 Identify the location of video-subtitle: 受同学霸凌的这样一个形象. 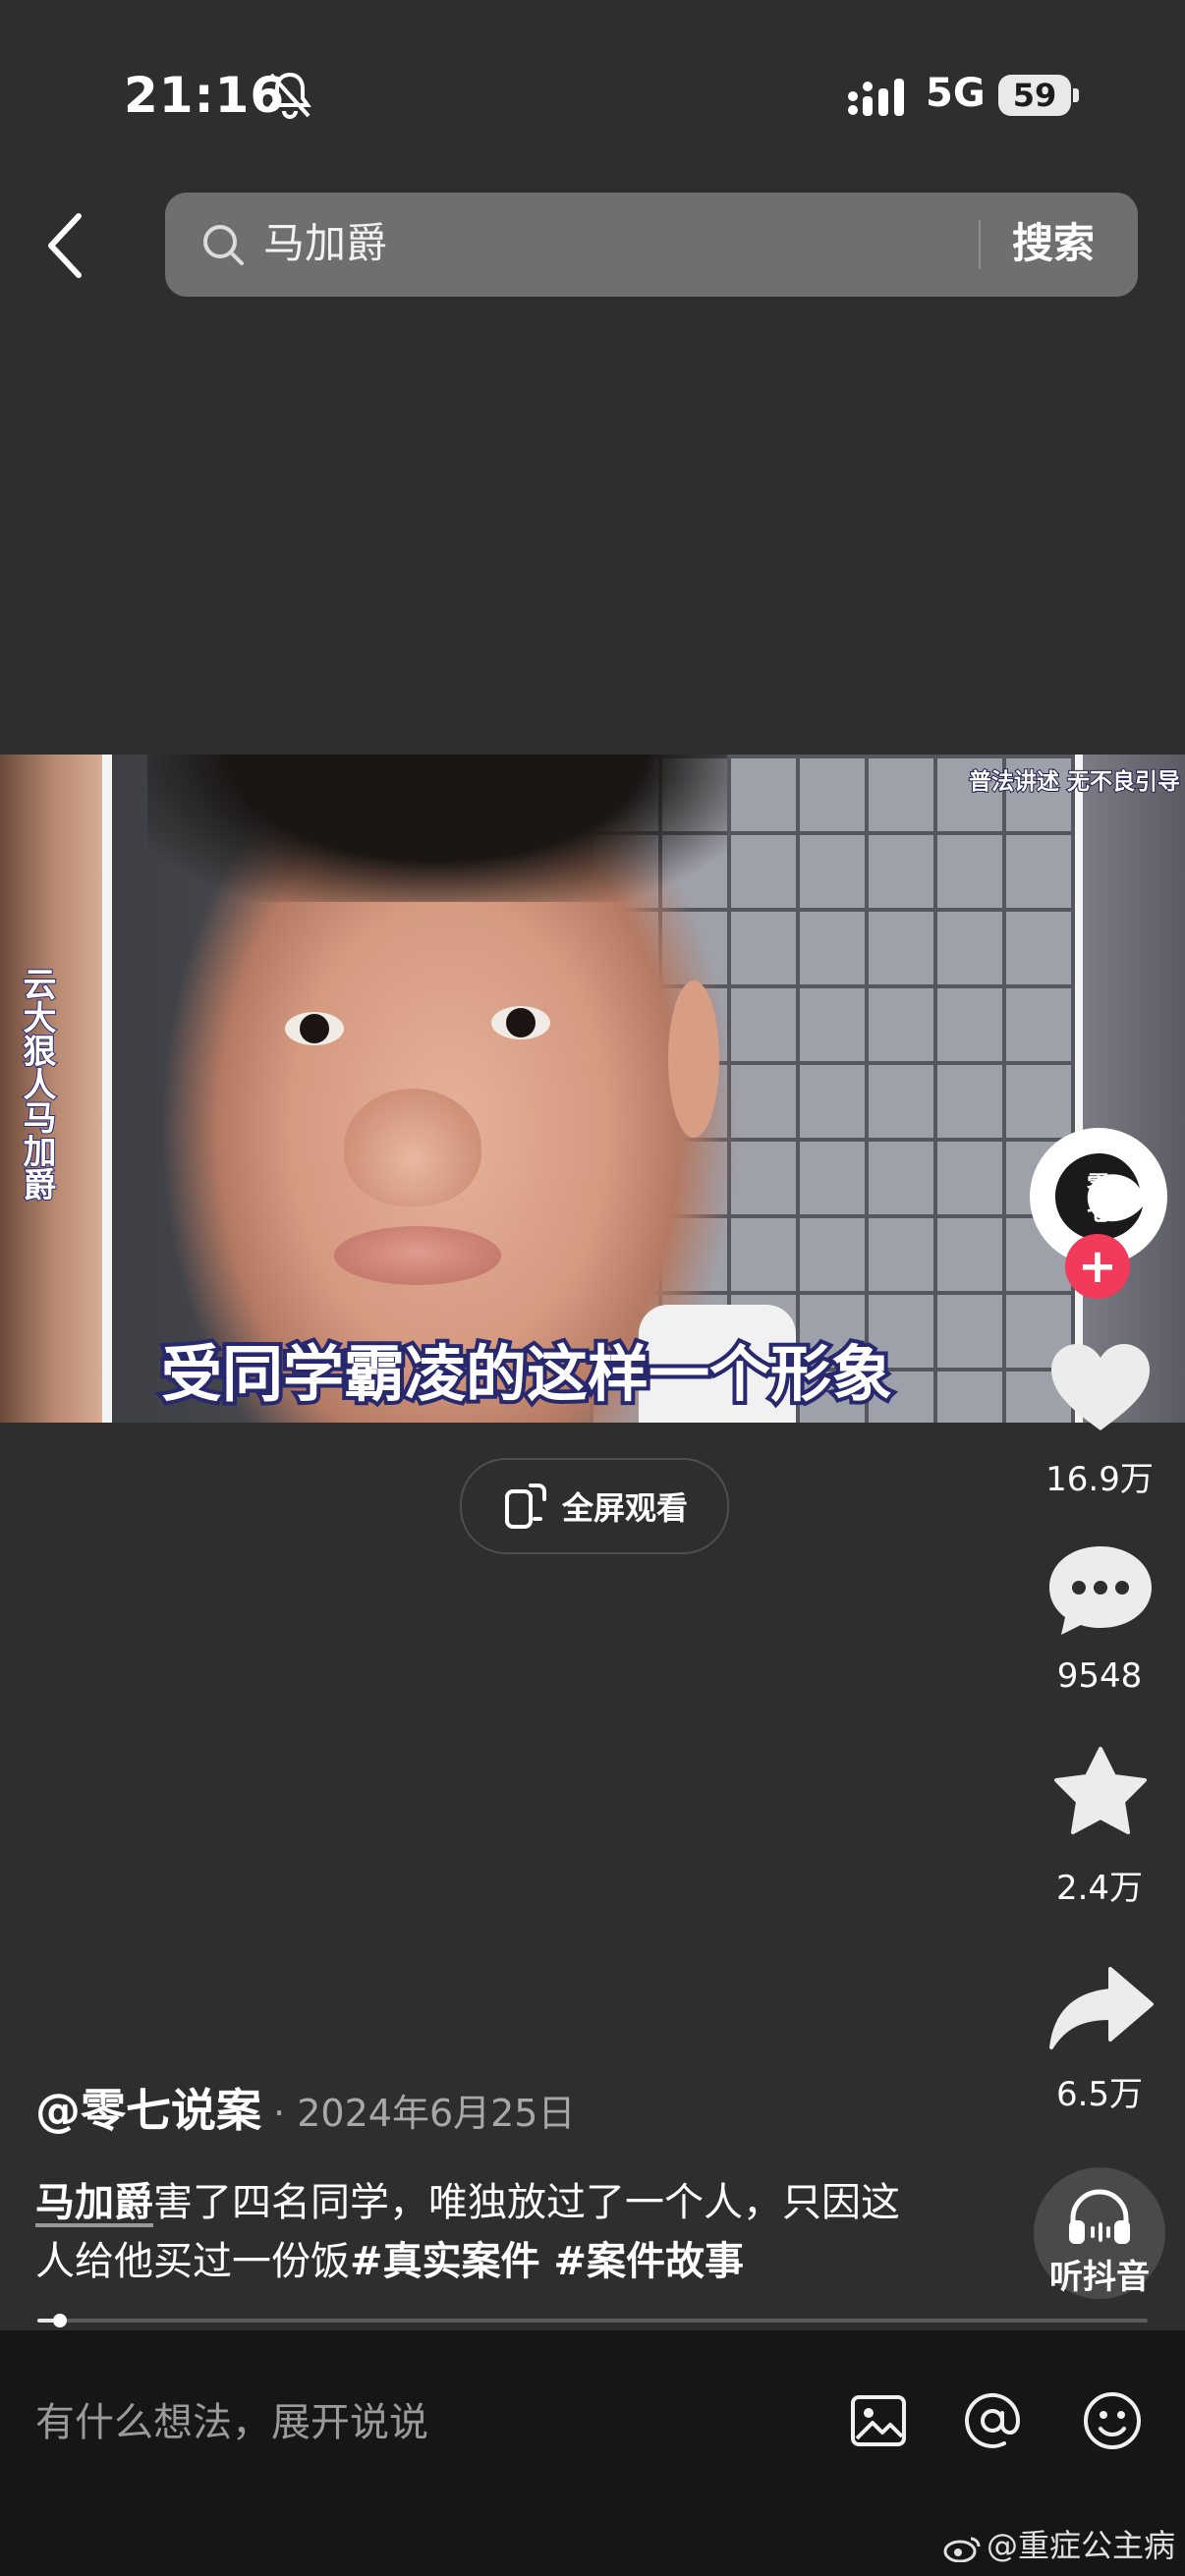
(527, 1374).